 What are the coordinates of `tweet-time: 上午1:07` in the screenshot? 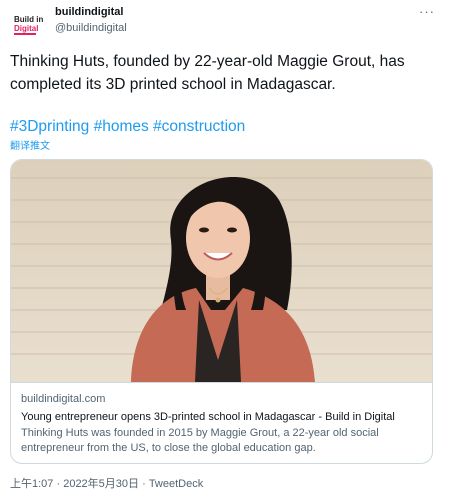 It's located at (31, 484).